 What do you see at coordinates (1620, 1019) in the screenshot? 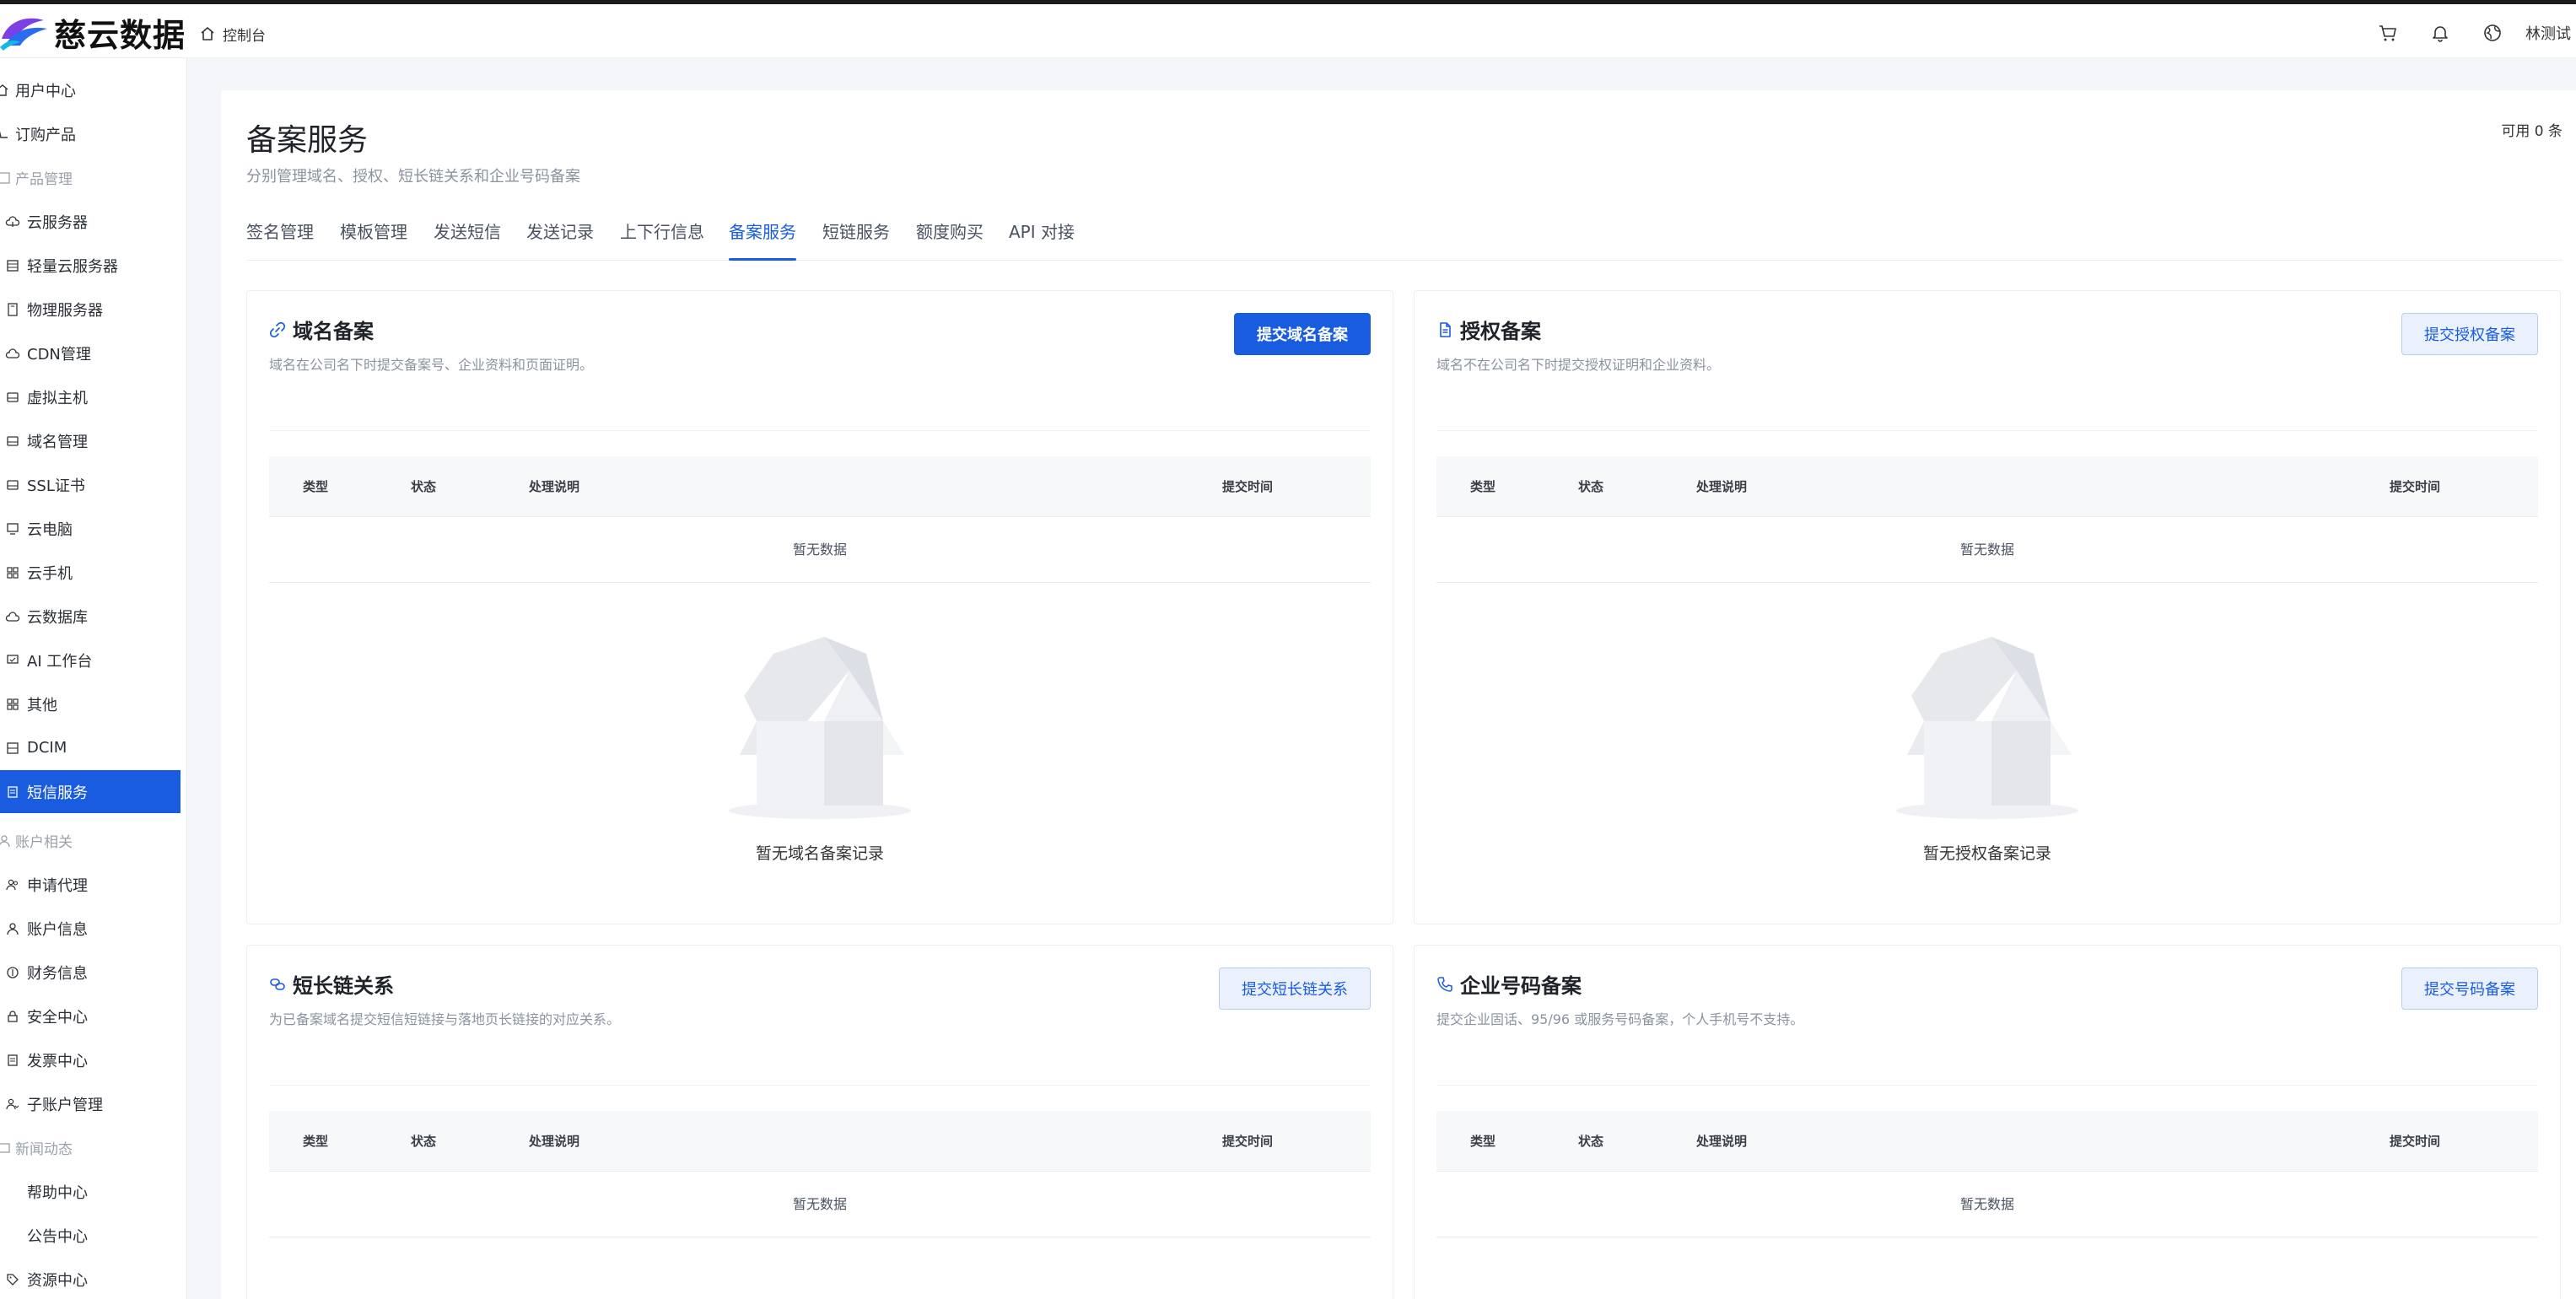
I see `card-description: 提交企业固话、95/96 或服务号码备案，个人手机号不支持。` at bounding box center [1620, 1019].